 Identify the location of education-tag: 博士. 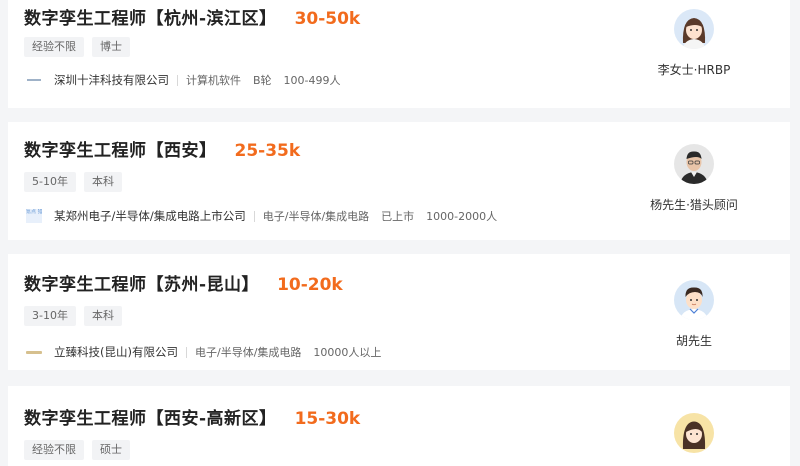
(111, 47).